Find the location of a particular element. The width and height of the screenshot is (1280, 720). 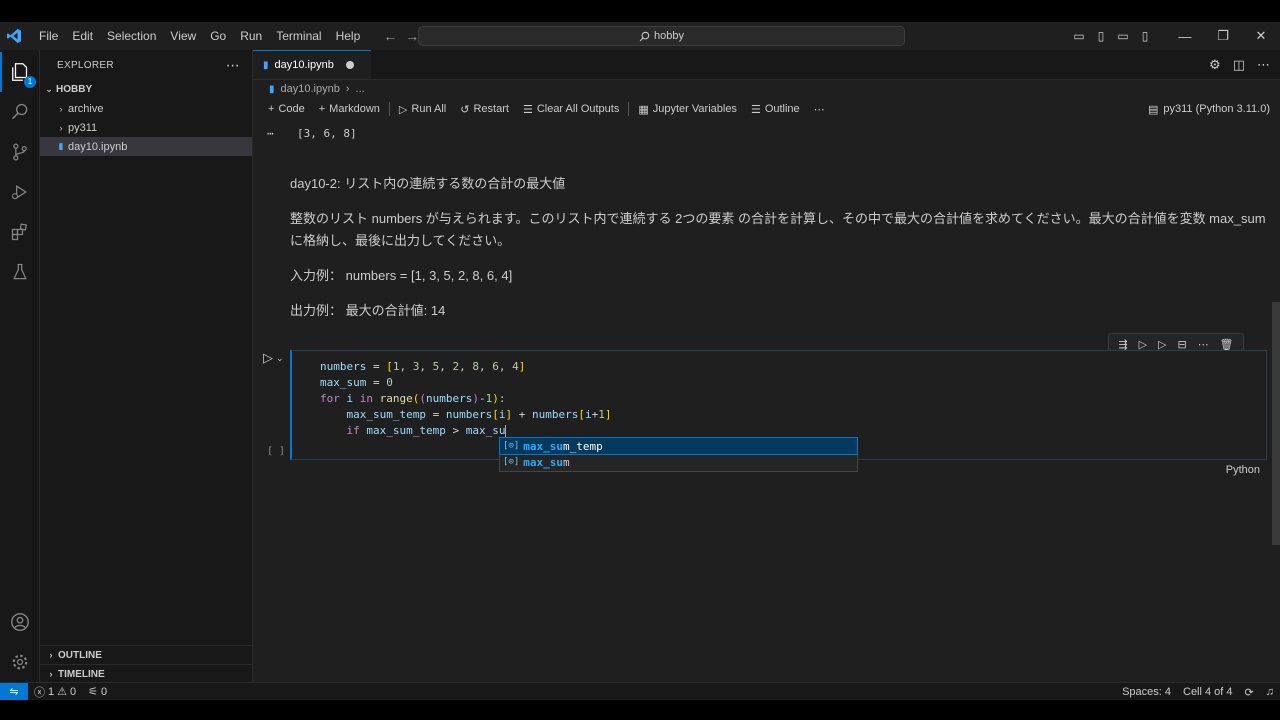

explorer-header: EXPLORER ⋯ is located at coordinates (146, 65).